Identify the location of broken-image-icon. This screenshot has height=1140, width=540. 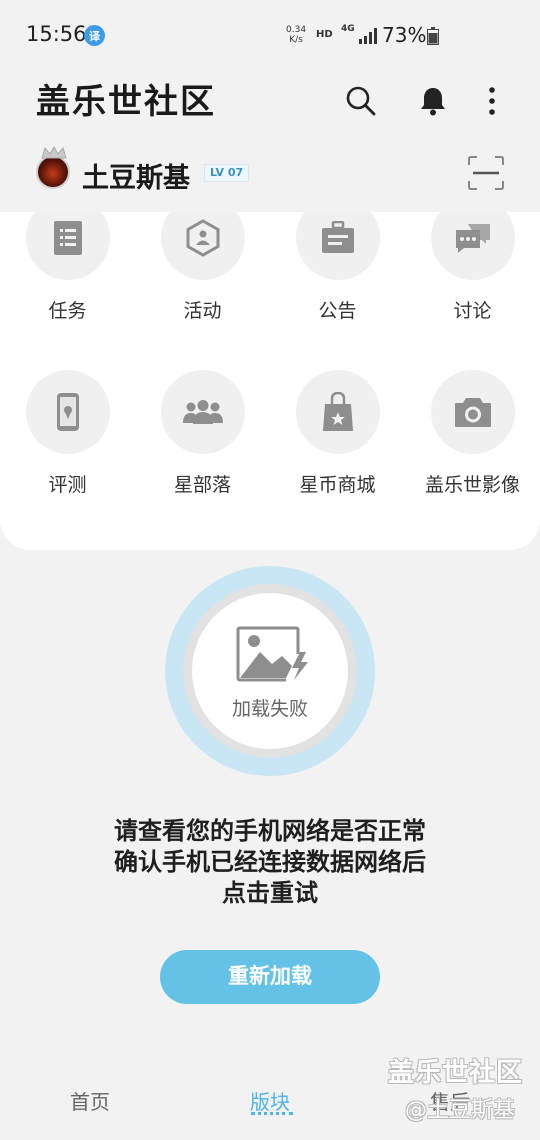
(272, 654).